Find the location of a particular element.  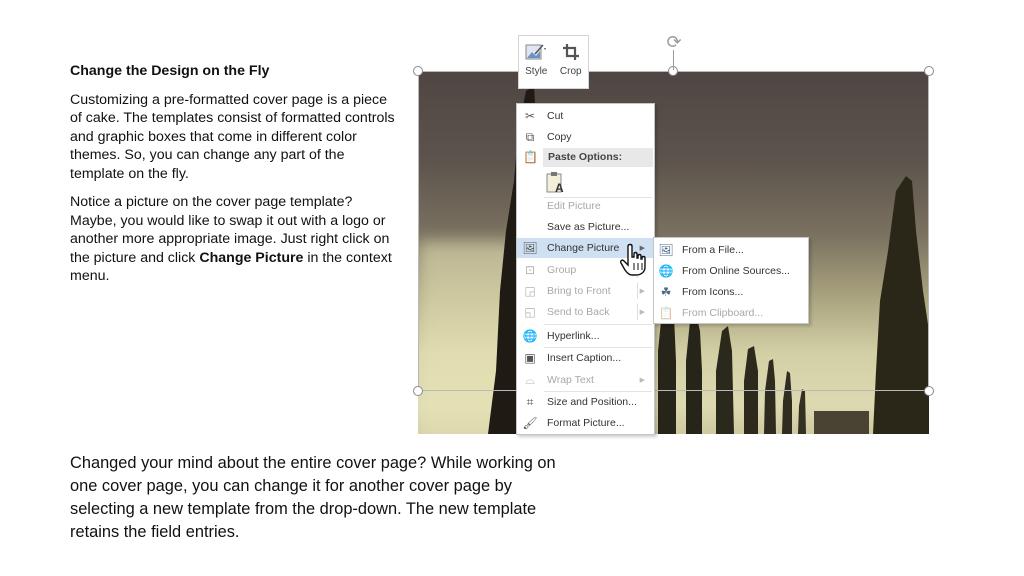

crop-icon is located at coordinates (570, 52).